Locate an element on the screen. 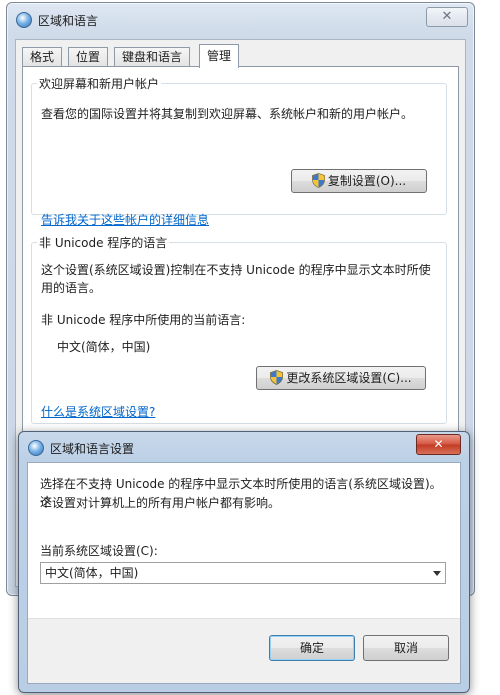 This screenshot has height=695, width=500. group-legend: 欢迎屏幕和新用户帐户 is located at coordinates (99, 84).